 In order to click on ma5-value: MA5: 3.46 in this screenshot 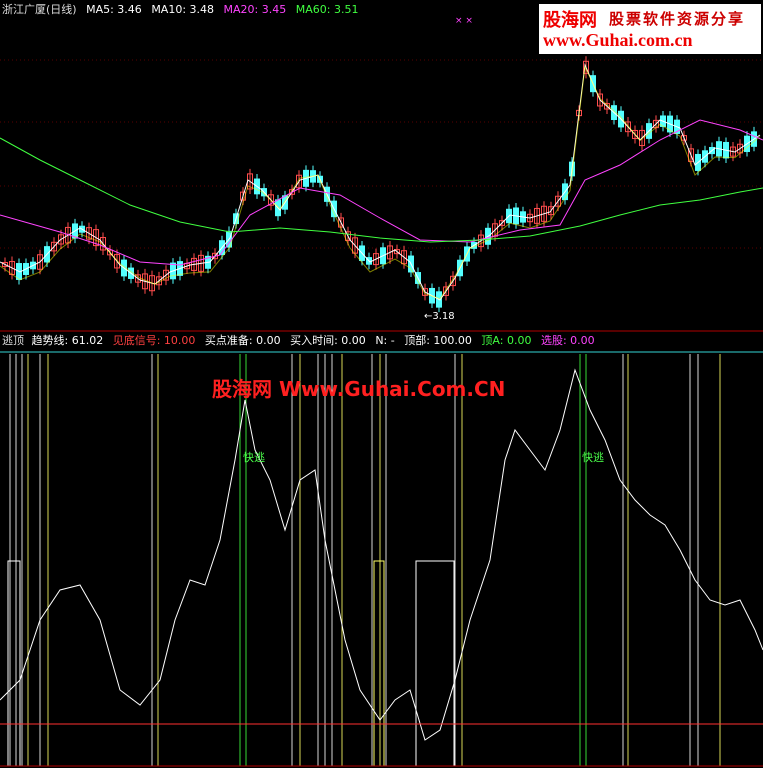, I will do `click(114, 9)`.